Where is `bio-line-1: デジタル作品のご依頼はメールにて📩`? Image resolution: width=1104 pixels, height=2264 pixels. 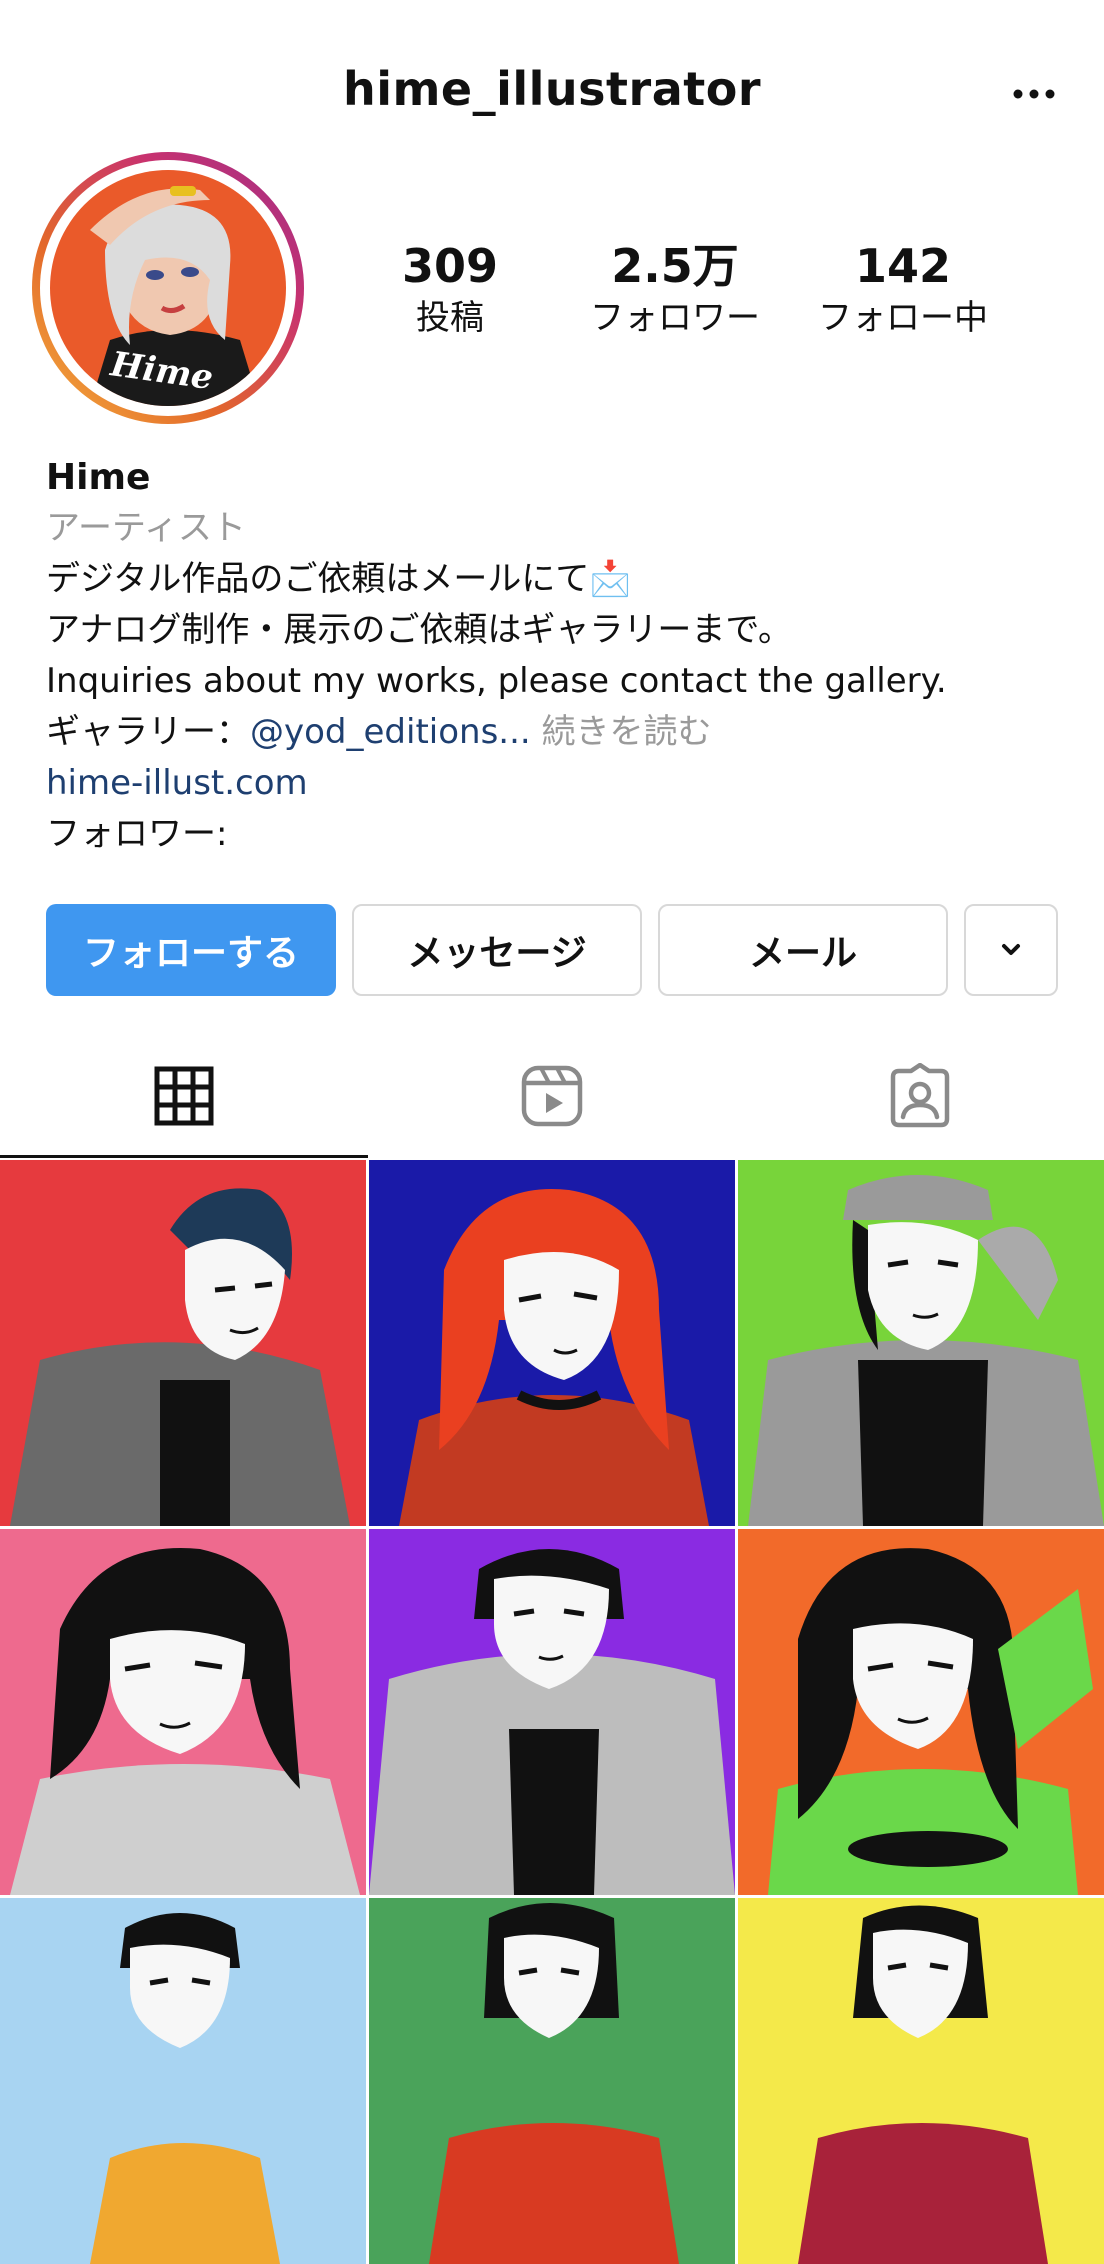
bio-line-1: デジタル作品のご依頼はメールにて📩 is located at coordinates (339, 579).